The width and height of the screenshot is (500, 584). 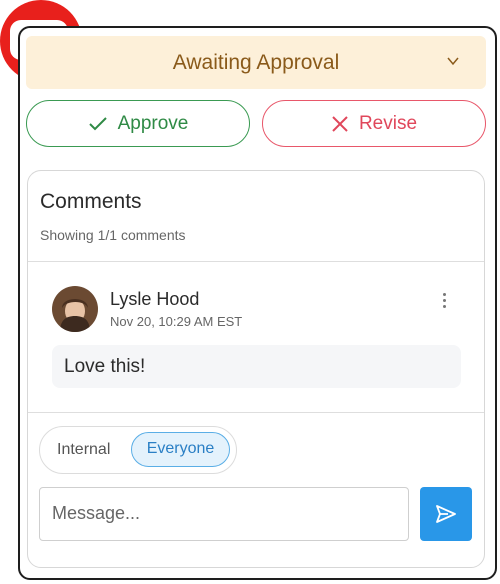 I want to click on revise-label: Revise, so click(x=388, y=123).